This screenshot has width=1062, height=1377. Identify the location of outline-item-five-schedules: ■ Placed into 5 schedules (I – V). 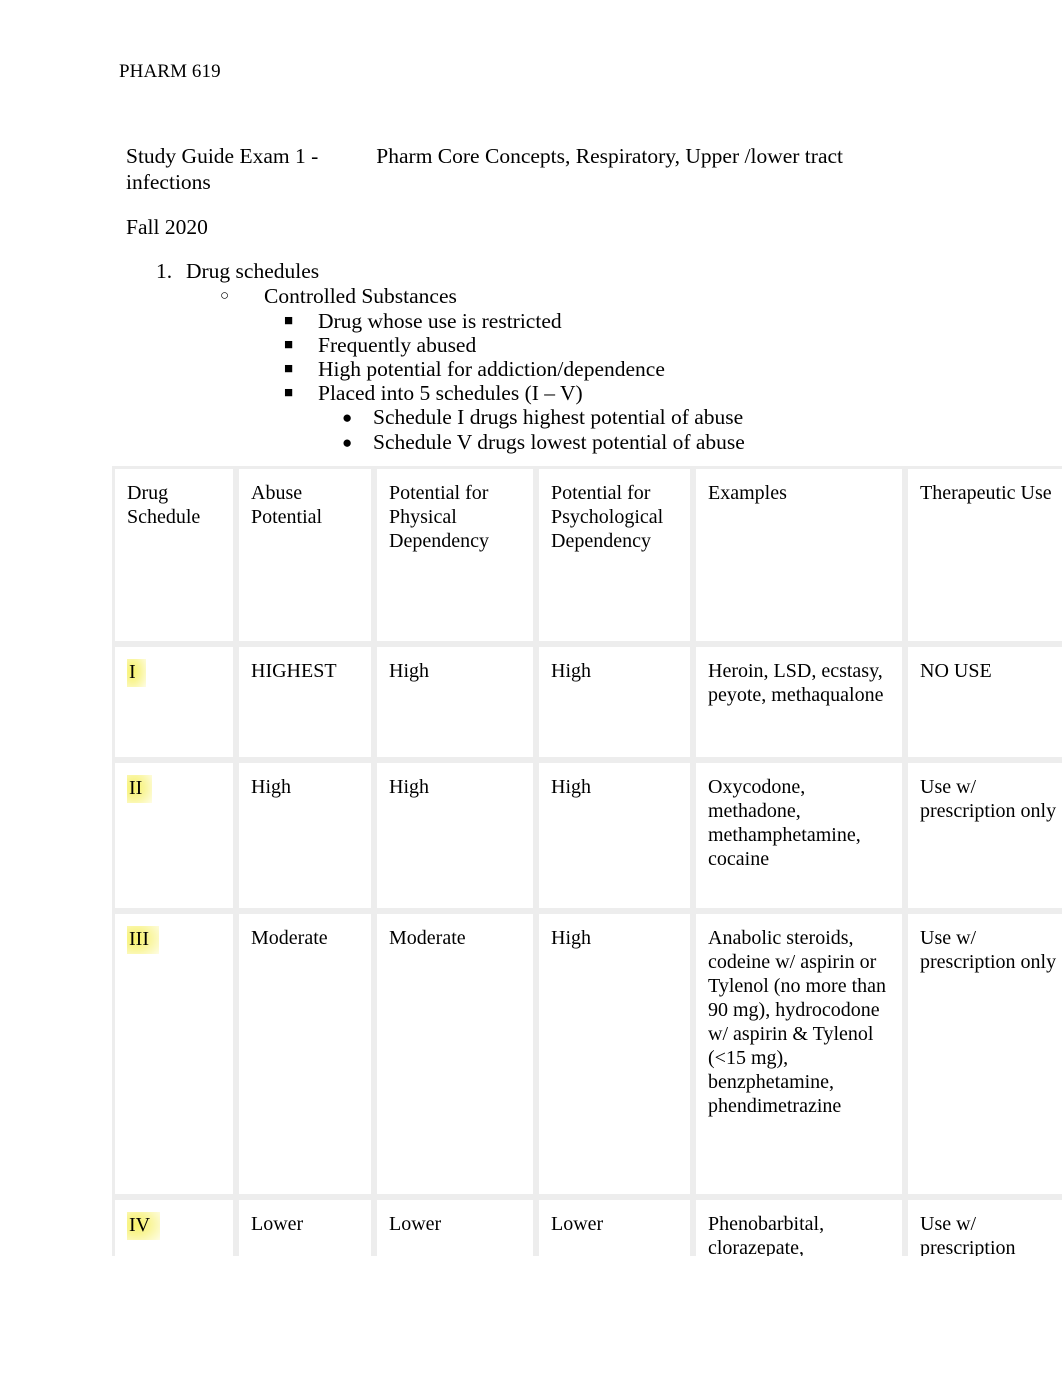
(595, 393).